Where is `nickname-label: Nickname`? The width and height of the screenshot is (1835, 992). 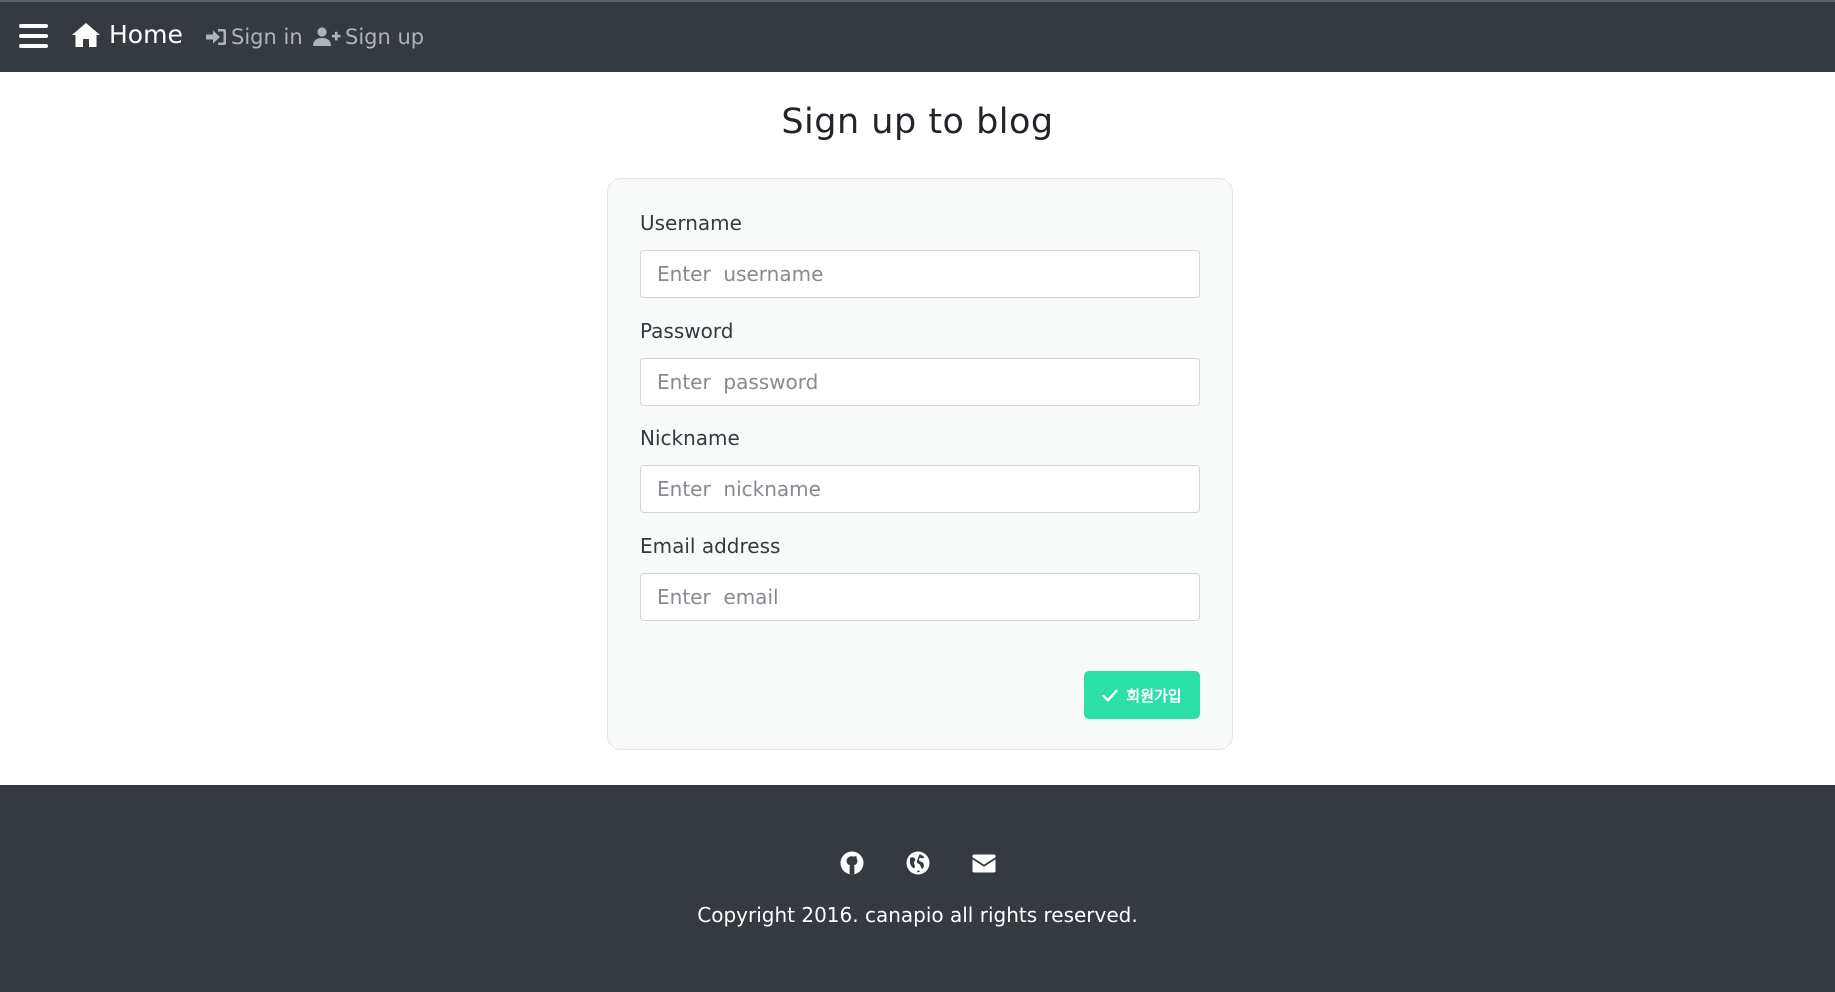
nickname-label: Nickname is located at coordinates (690, 438).